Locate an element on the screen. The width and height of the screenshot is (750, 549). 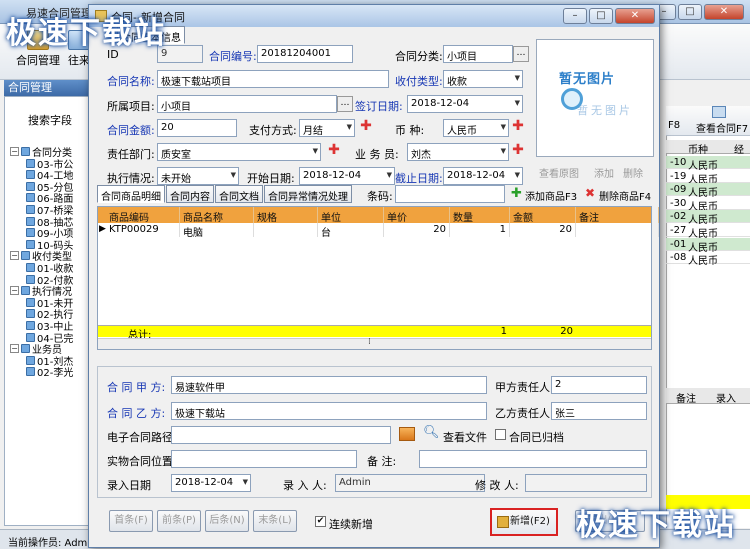
add-photo-link: 添加 is located at coordinates (604, 172).